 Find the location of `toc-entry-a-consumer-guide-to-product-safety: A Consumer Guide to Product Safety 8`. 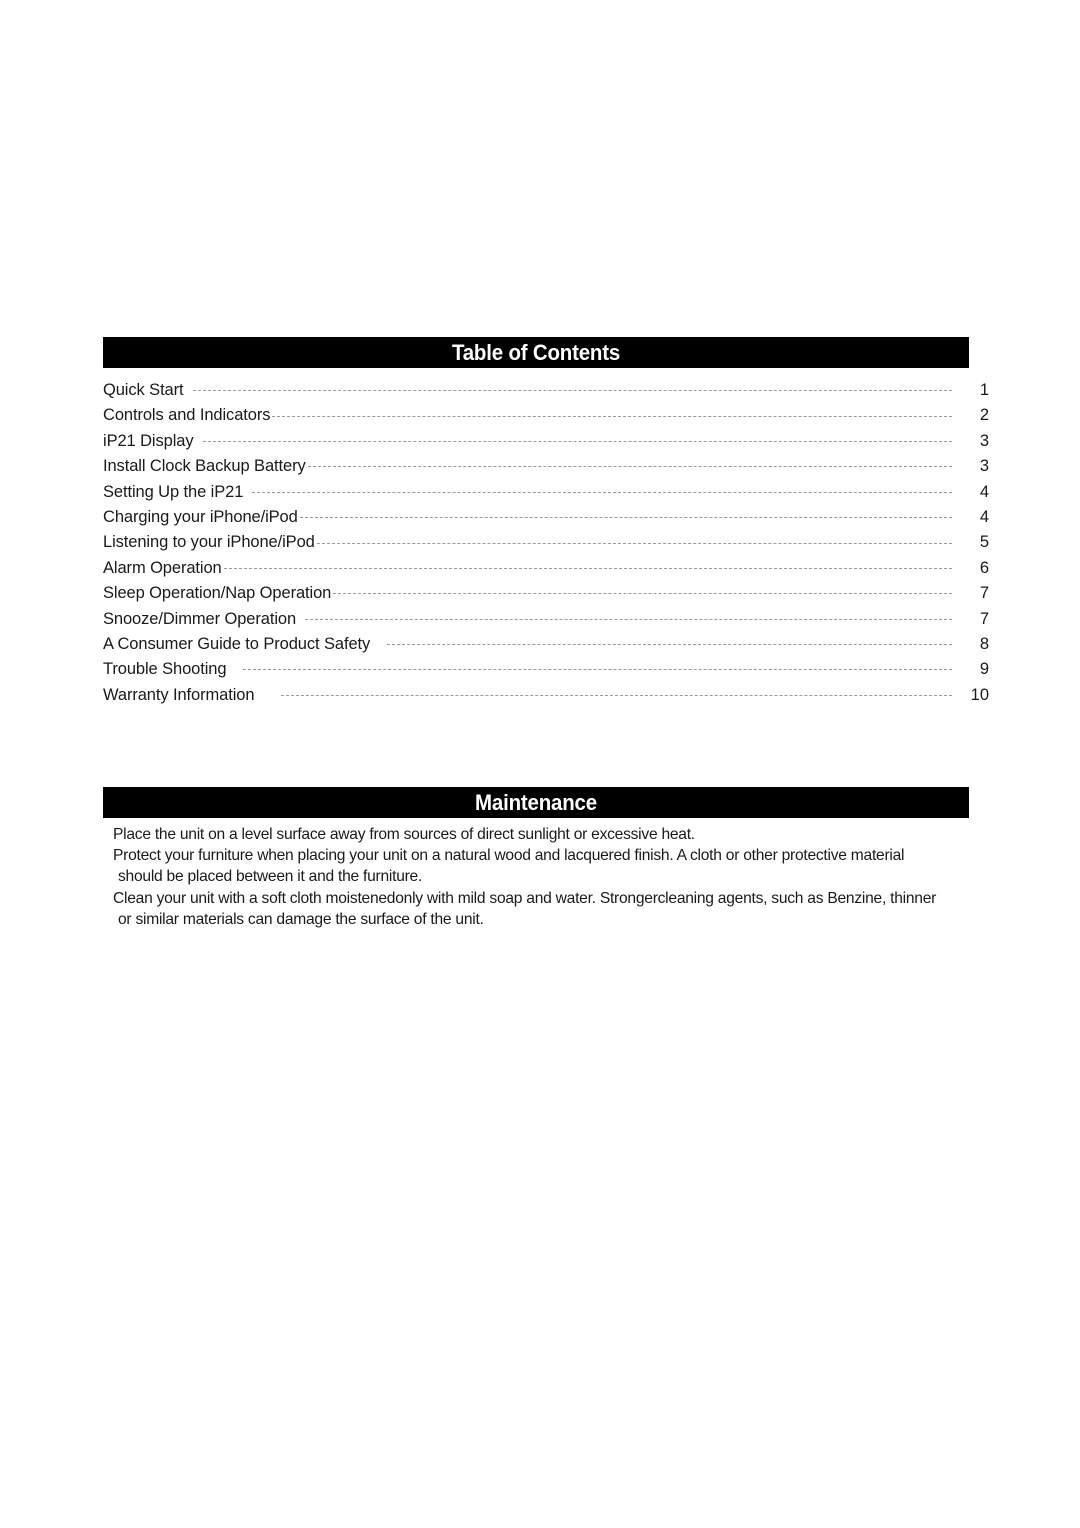

toc-entry-a-consumer-guide-to-product-safety: A Consumer Guide to Product Safety 8 is located at coordinates (546, 644).